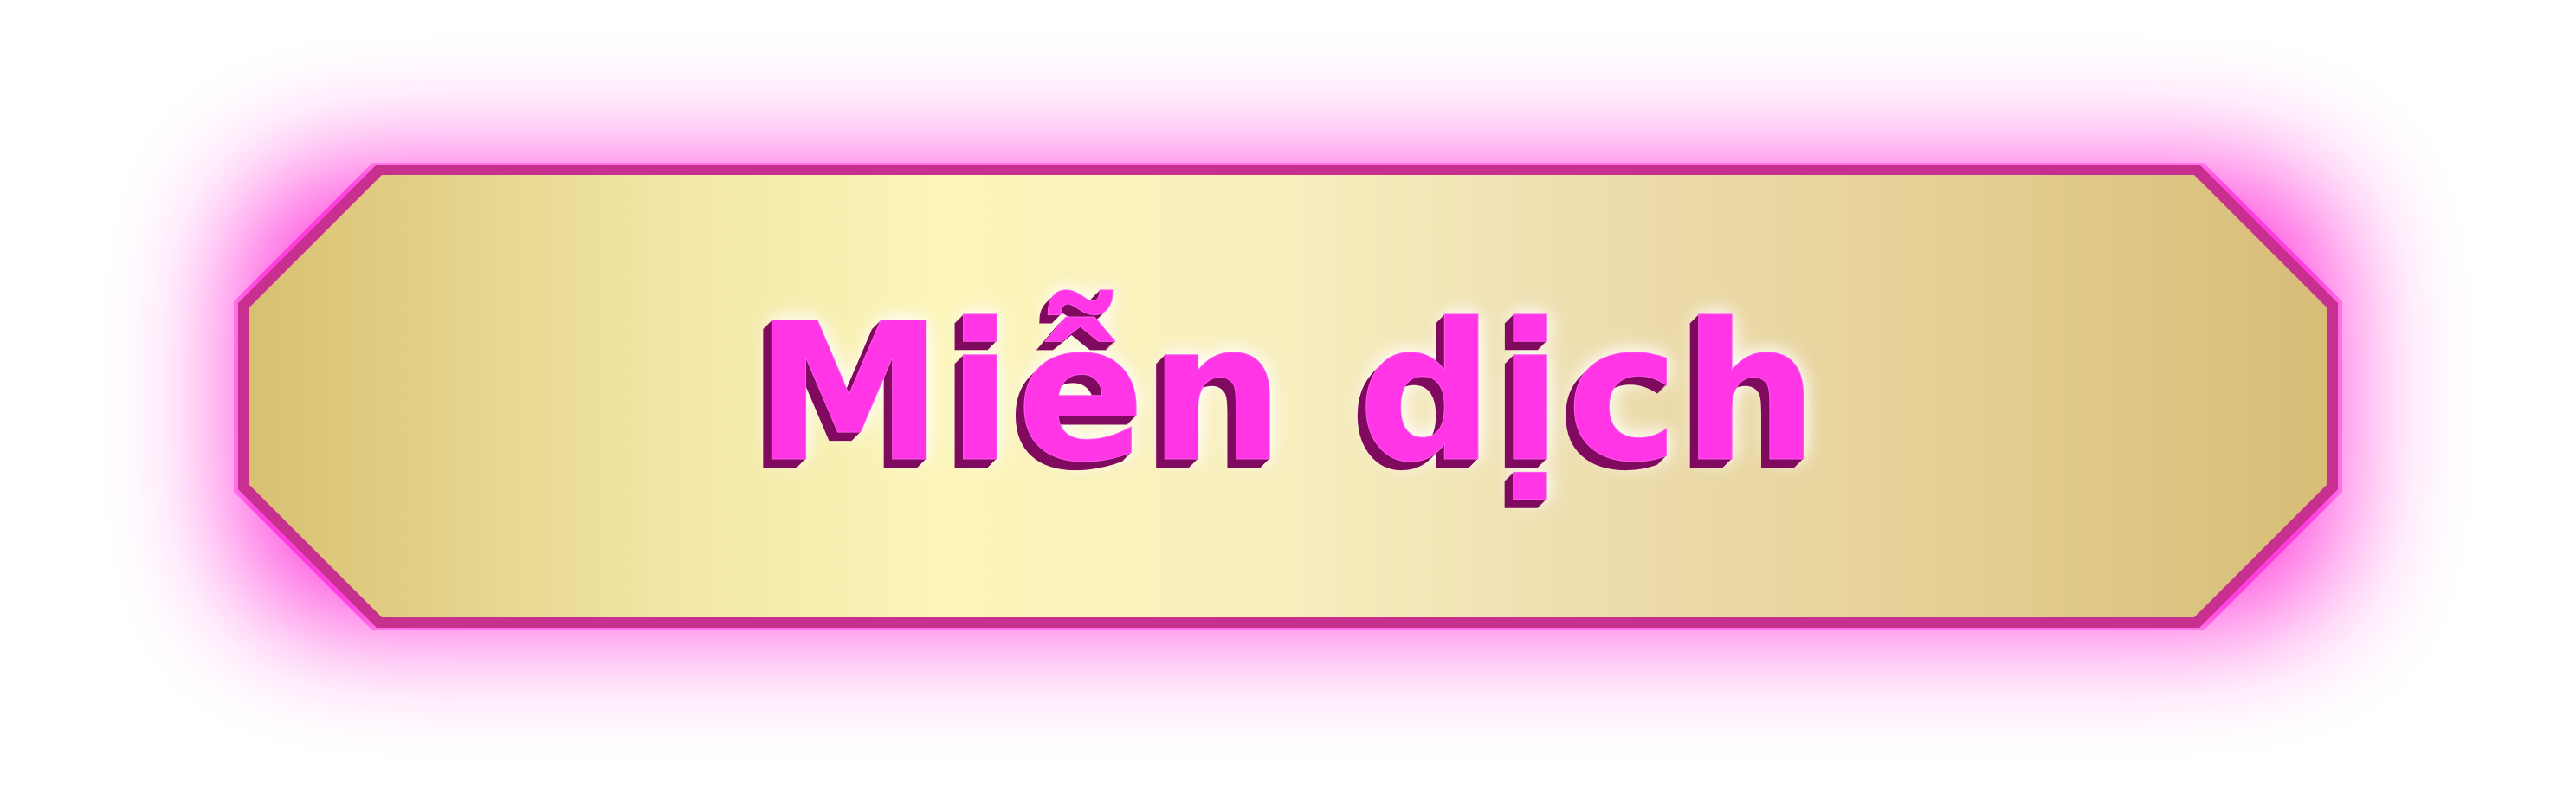 This screenshot has height=794, width=2576. Describe the element at coordinates (1288, 392) in the screenshot. I see `banner-title: Miễn dịch` at that location.